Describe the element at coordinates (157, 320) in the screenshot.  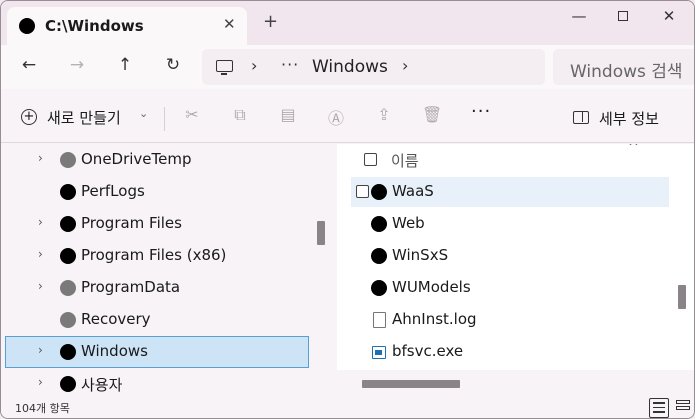
I see `tree-item-recovery: Recovery` at that location.